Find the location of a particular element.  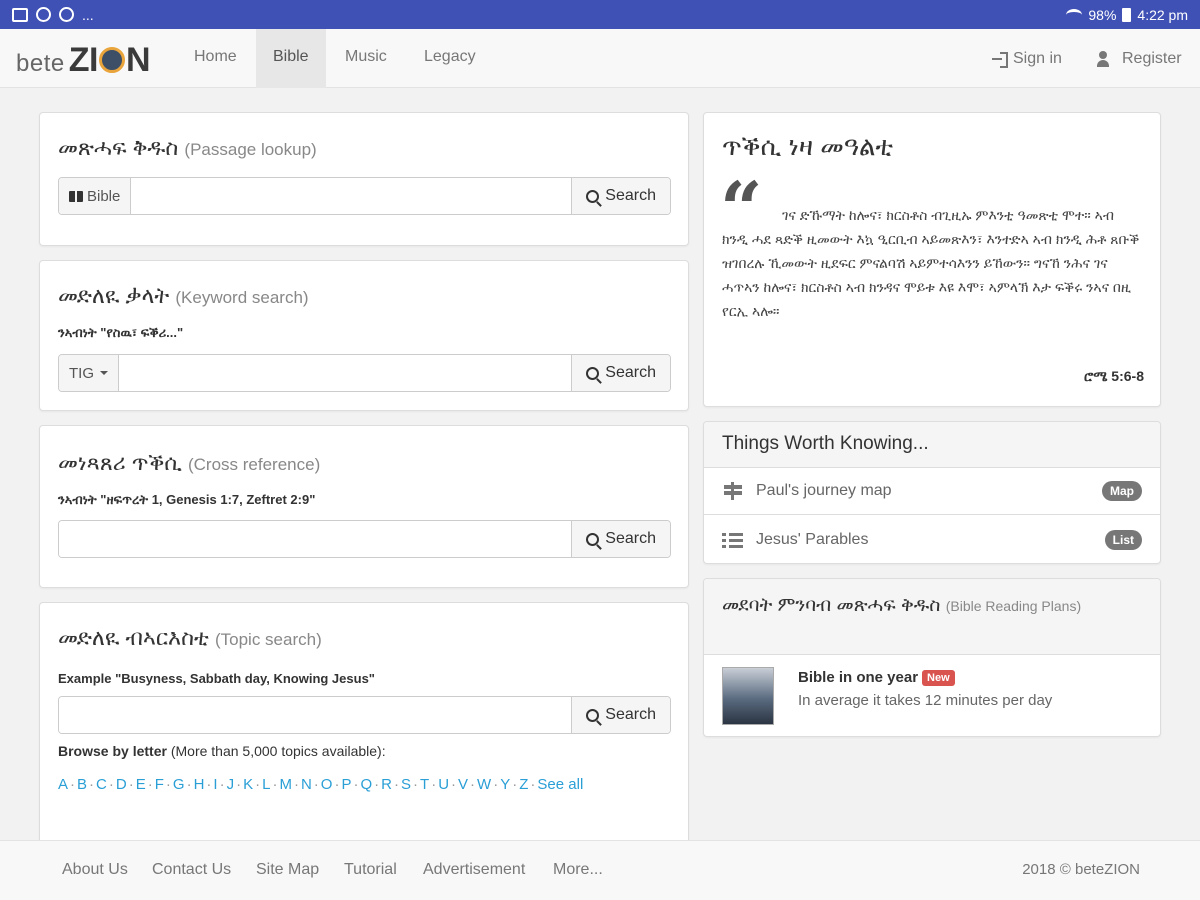

plan-description: In average it takes 12 minutes per day is located at coordinates (925, 700).